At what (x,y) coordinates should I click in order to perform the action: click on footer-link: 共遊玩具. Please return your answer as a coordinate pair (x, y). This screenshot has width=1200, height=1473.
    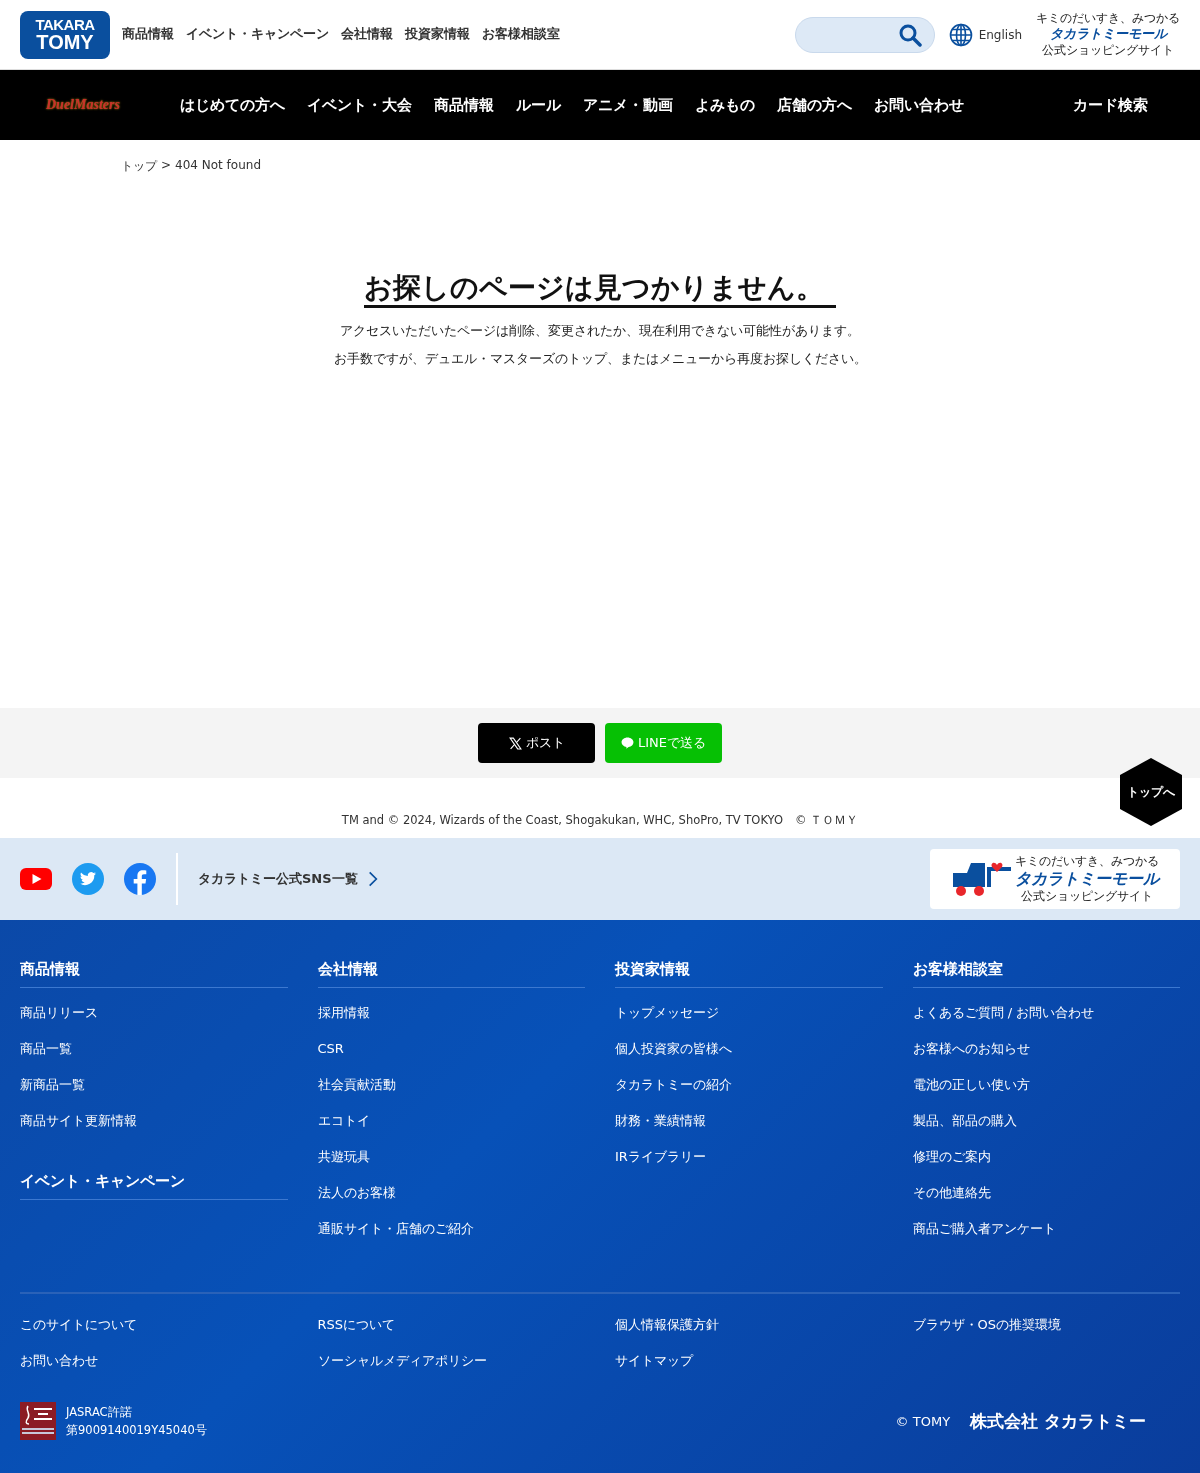
    Looking at the image, I should click on (451, 1157).